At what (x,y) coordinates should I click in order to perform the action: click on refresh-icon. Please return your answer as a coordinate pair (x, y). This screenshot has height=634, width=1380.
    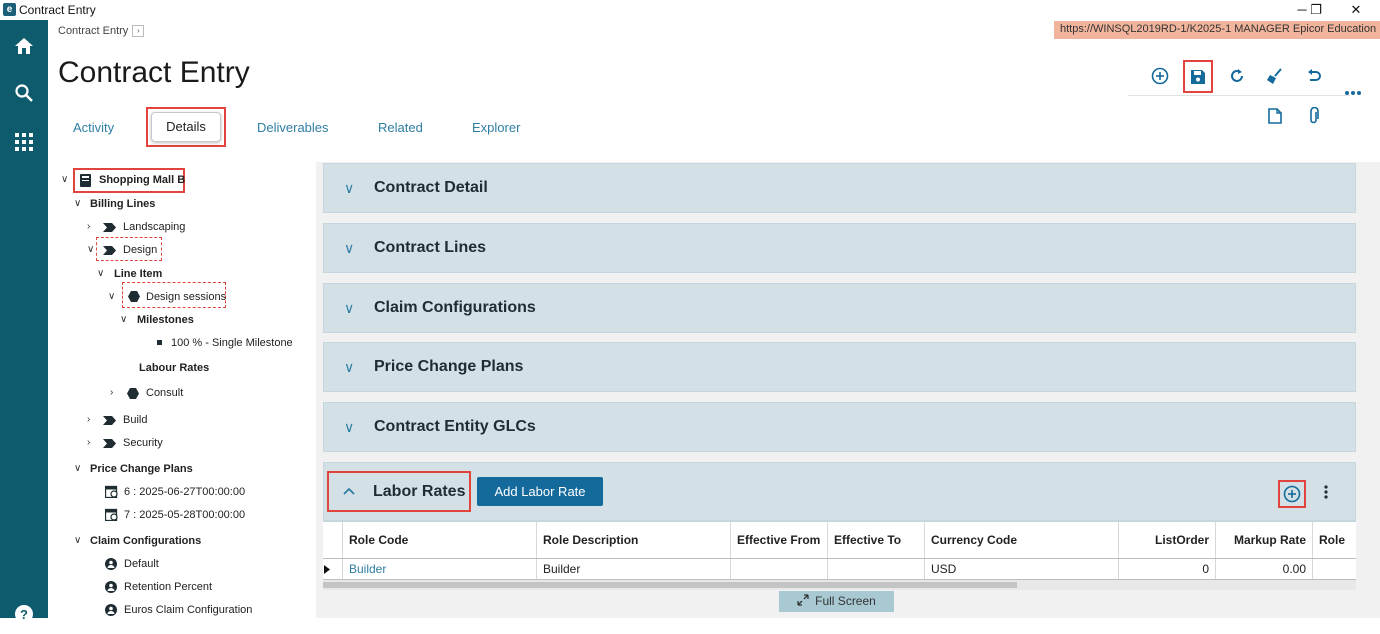
    Looking at the image, I should click on (1237, 76).